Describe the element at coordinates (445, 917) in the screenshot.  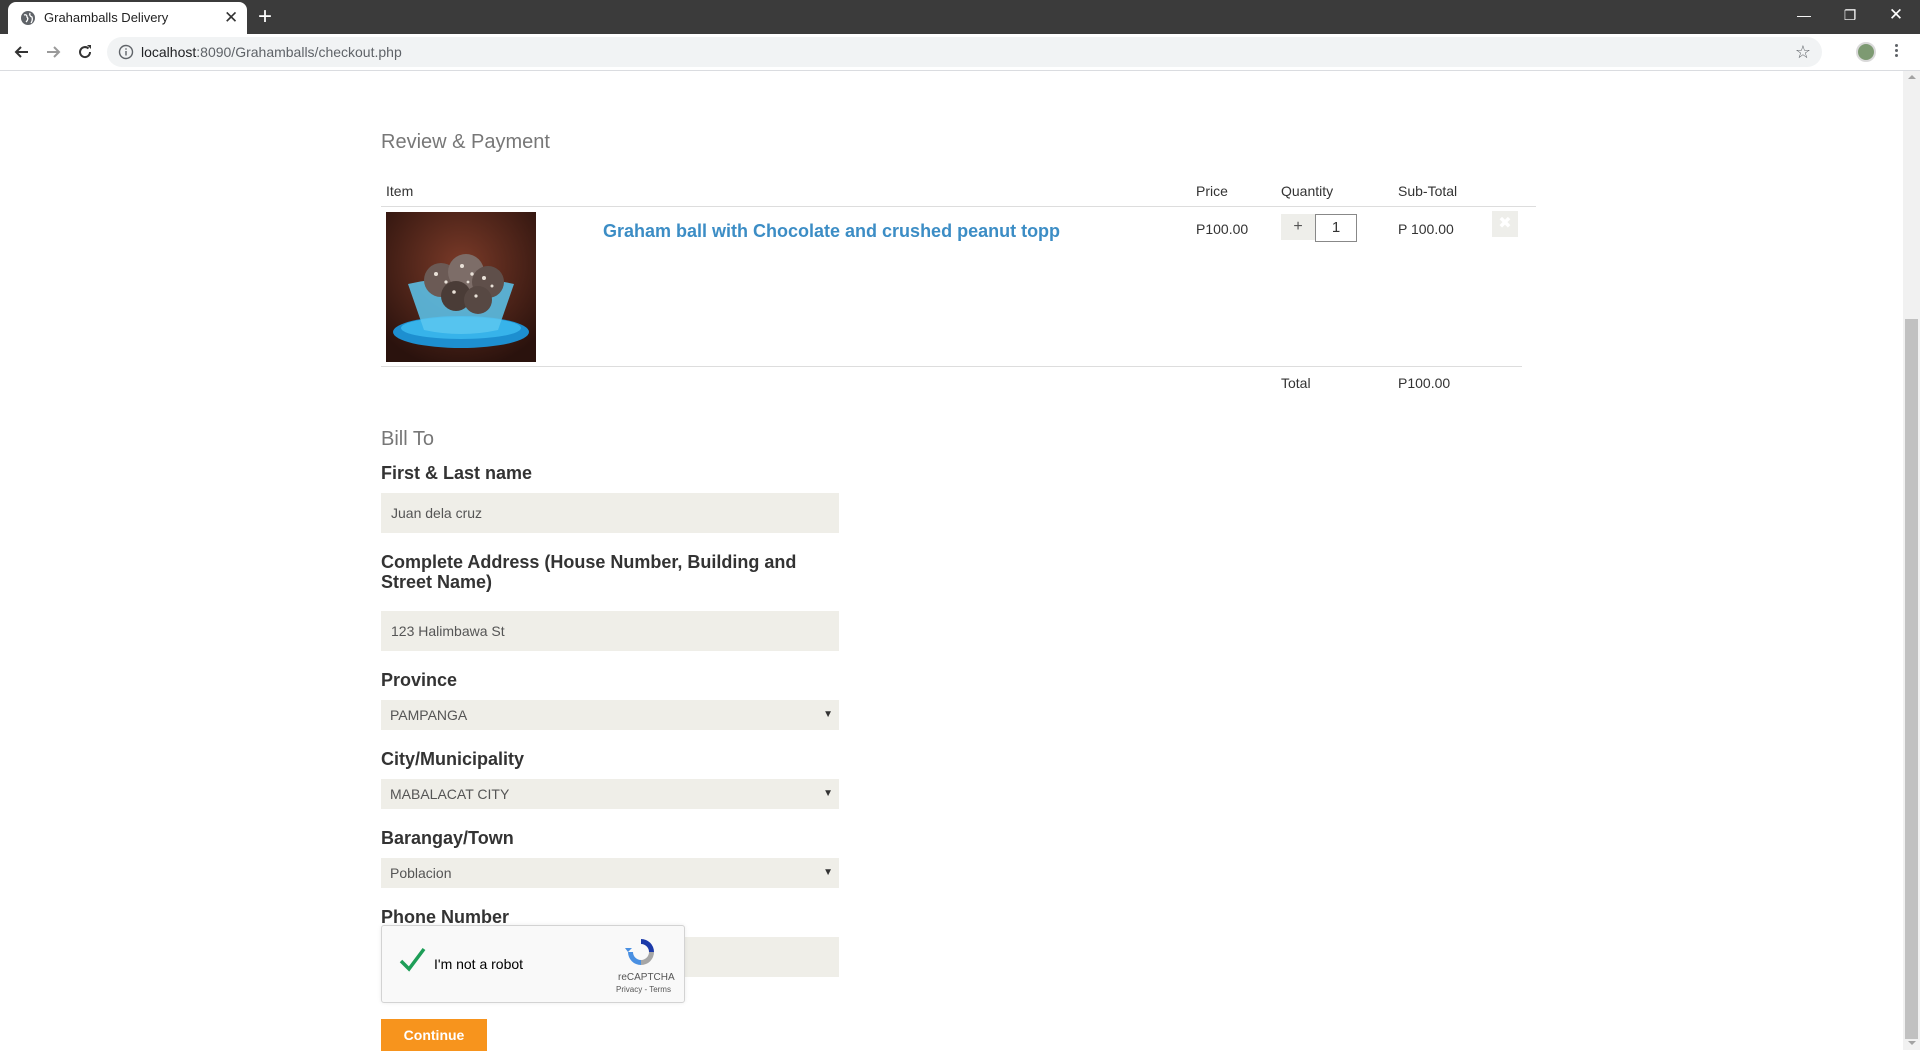
I see `phone-label: Phone Number` at that location.